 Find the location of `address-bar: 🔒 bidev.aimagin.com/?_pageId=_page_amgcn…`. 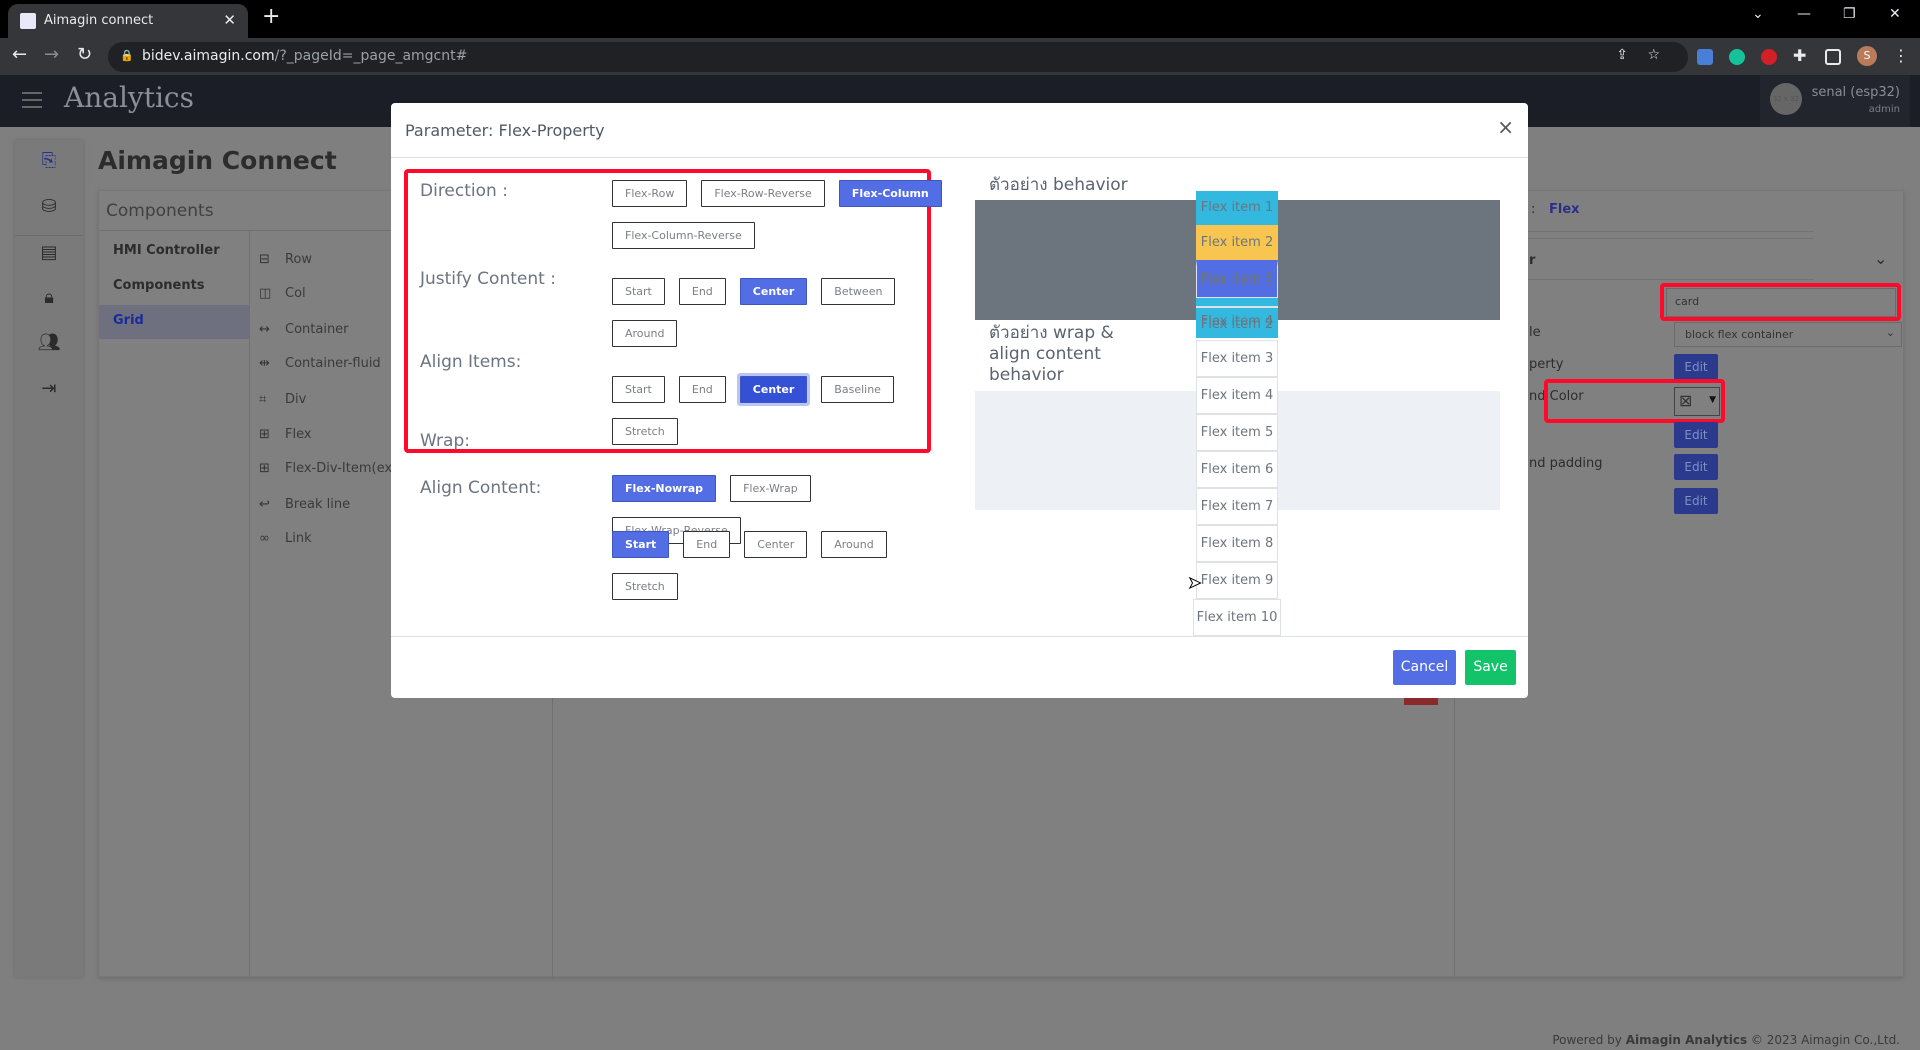

address-bar: 🔒 bidev.aimagin.com/?_pageId=_page_amgcn… is located at coordinates (898, 57).